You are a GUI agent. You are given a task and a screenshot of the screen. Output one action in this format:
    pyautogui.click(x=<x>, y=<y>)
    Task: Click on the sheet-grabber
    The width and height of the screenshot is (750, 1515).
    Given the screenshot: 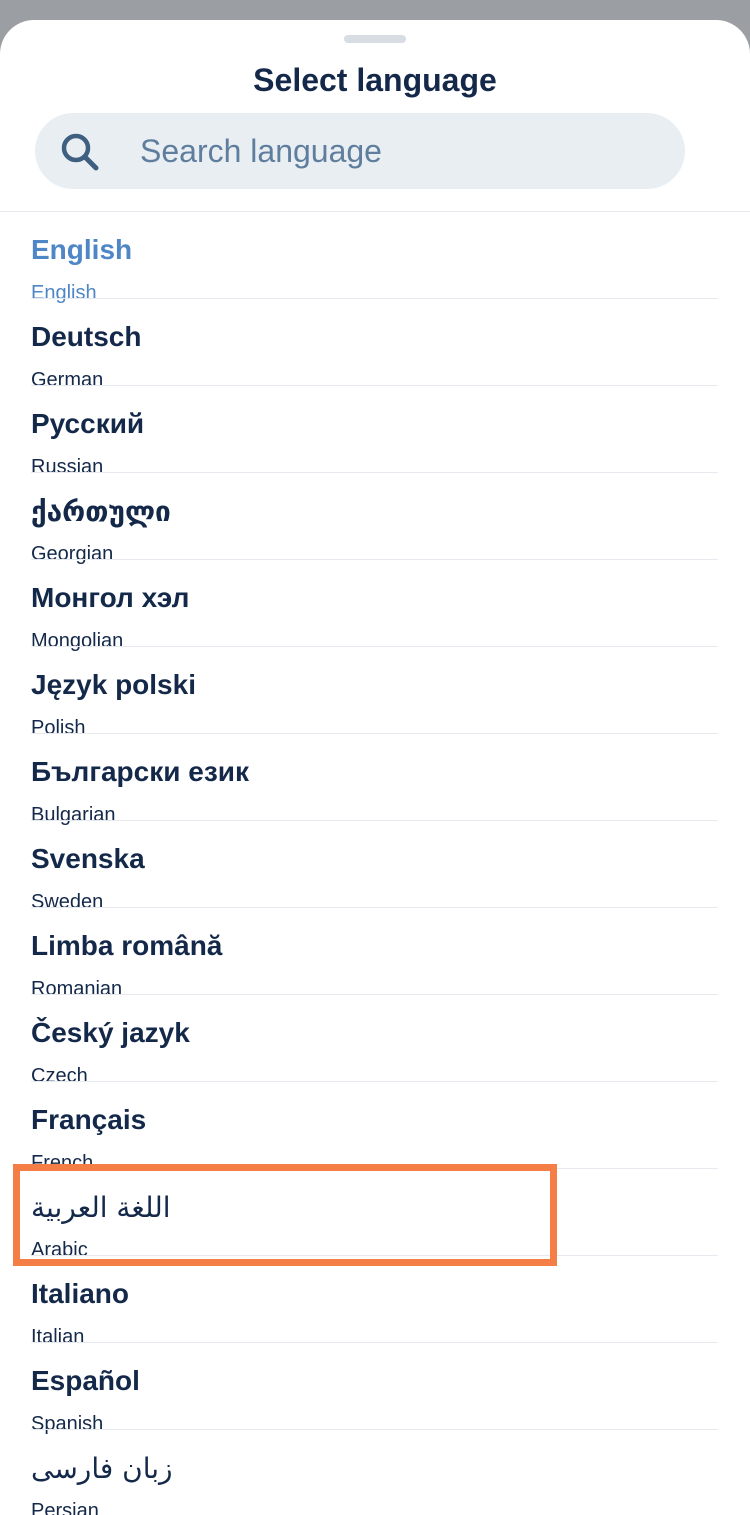 What is the action you would take?
    pyautogui.click(x=375, y=39)
    